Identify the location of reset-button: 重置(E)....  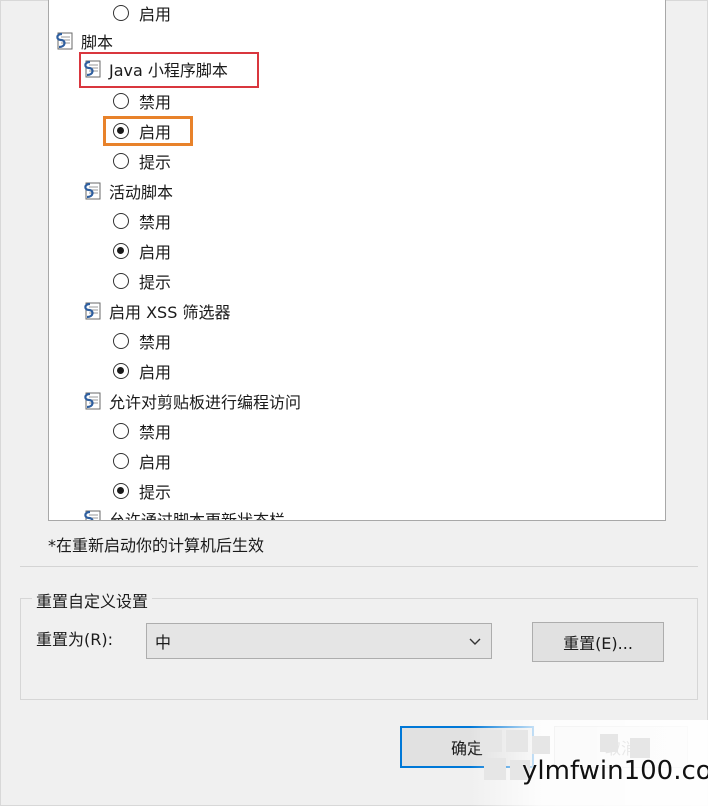
(598, 642).